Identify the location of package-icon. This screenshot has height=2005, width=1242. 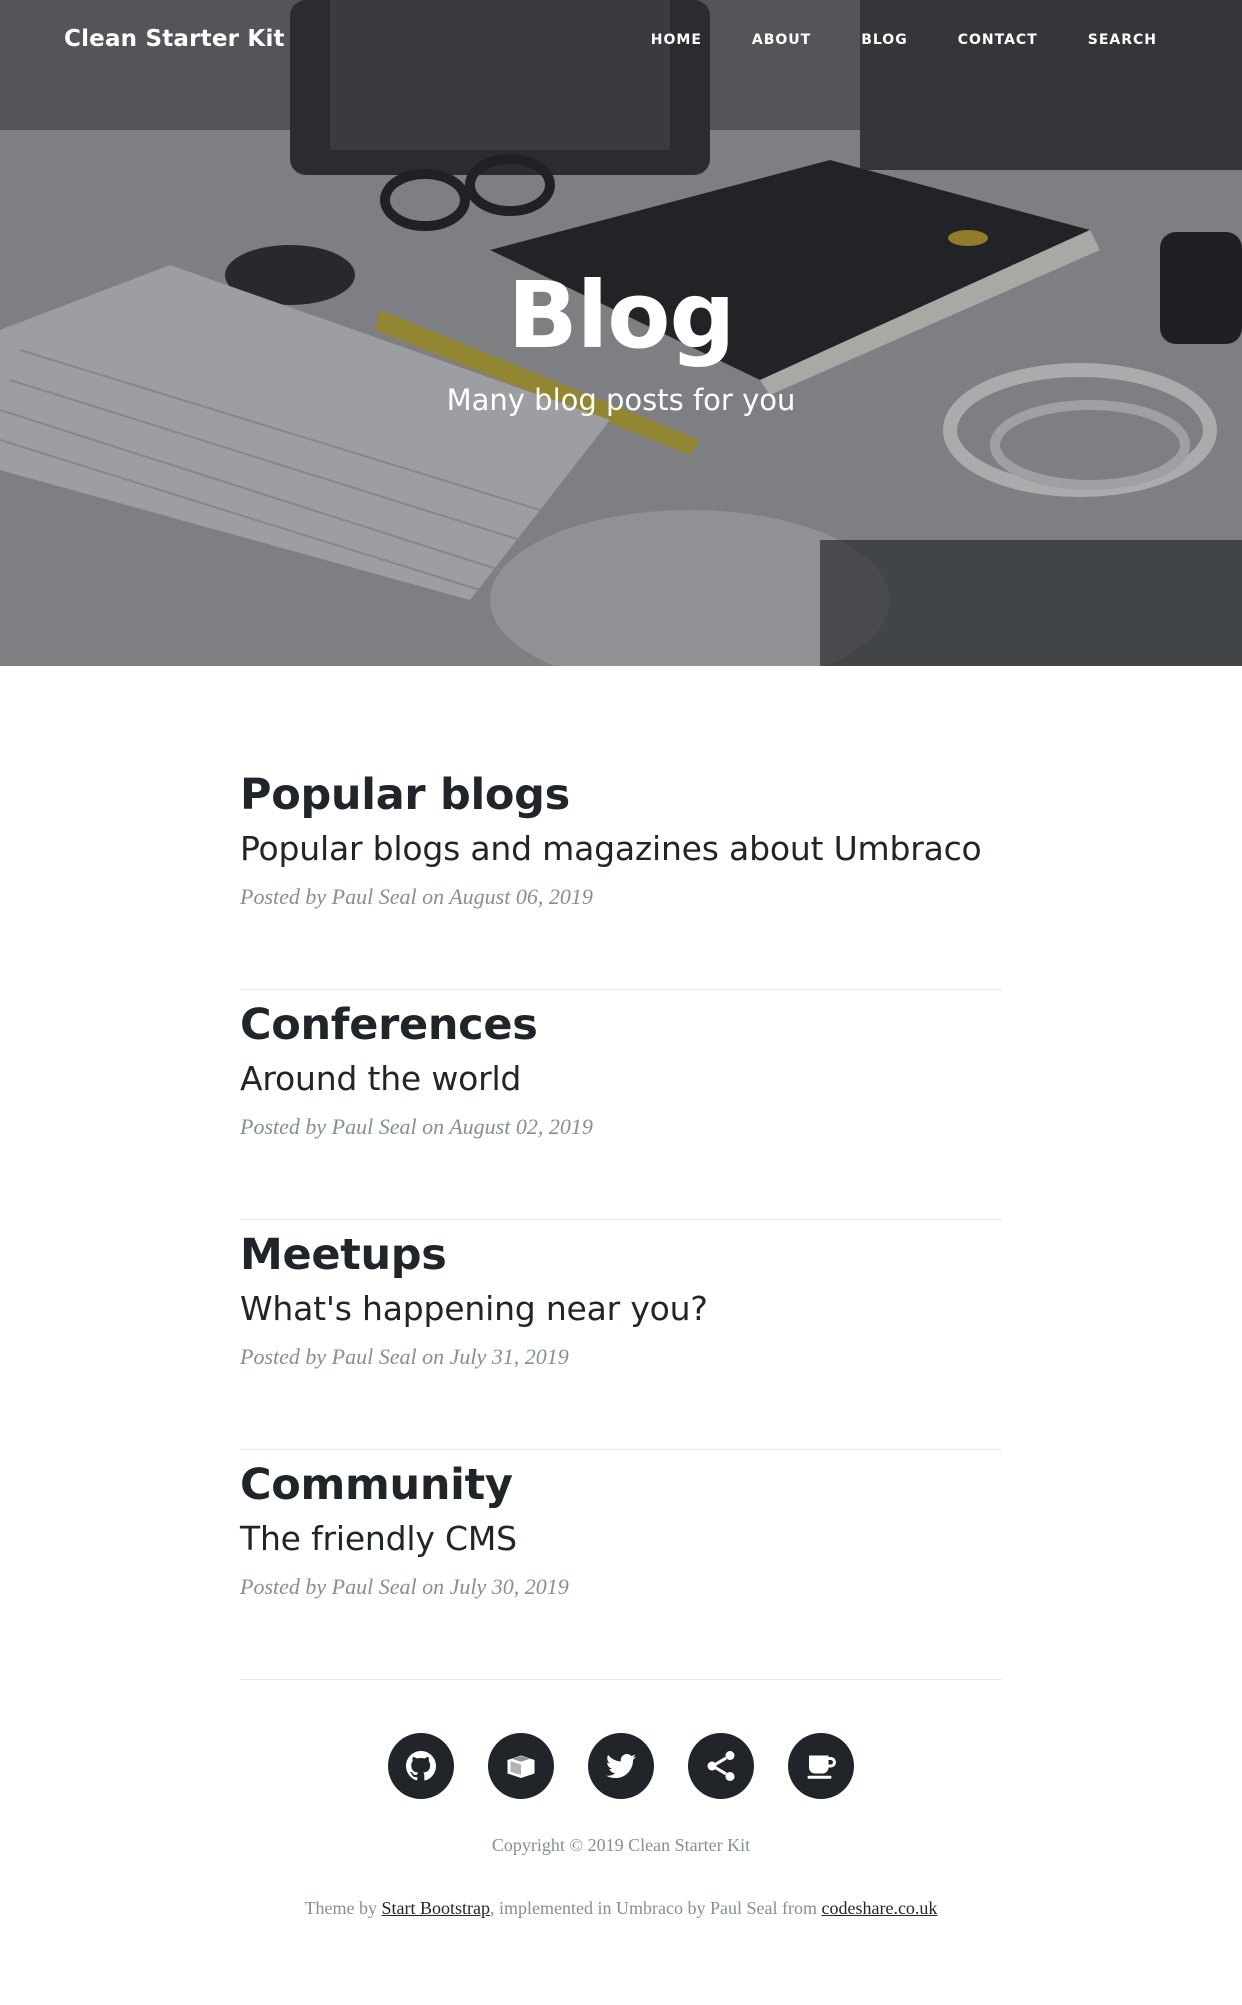
(521, 1766).